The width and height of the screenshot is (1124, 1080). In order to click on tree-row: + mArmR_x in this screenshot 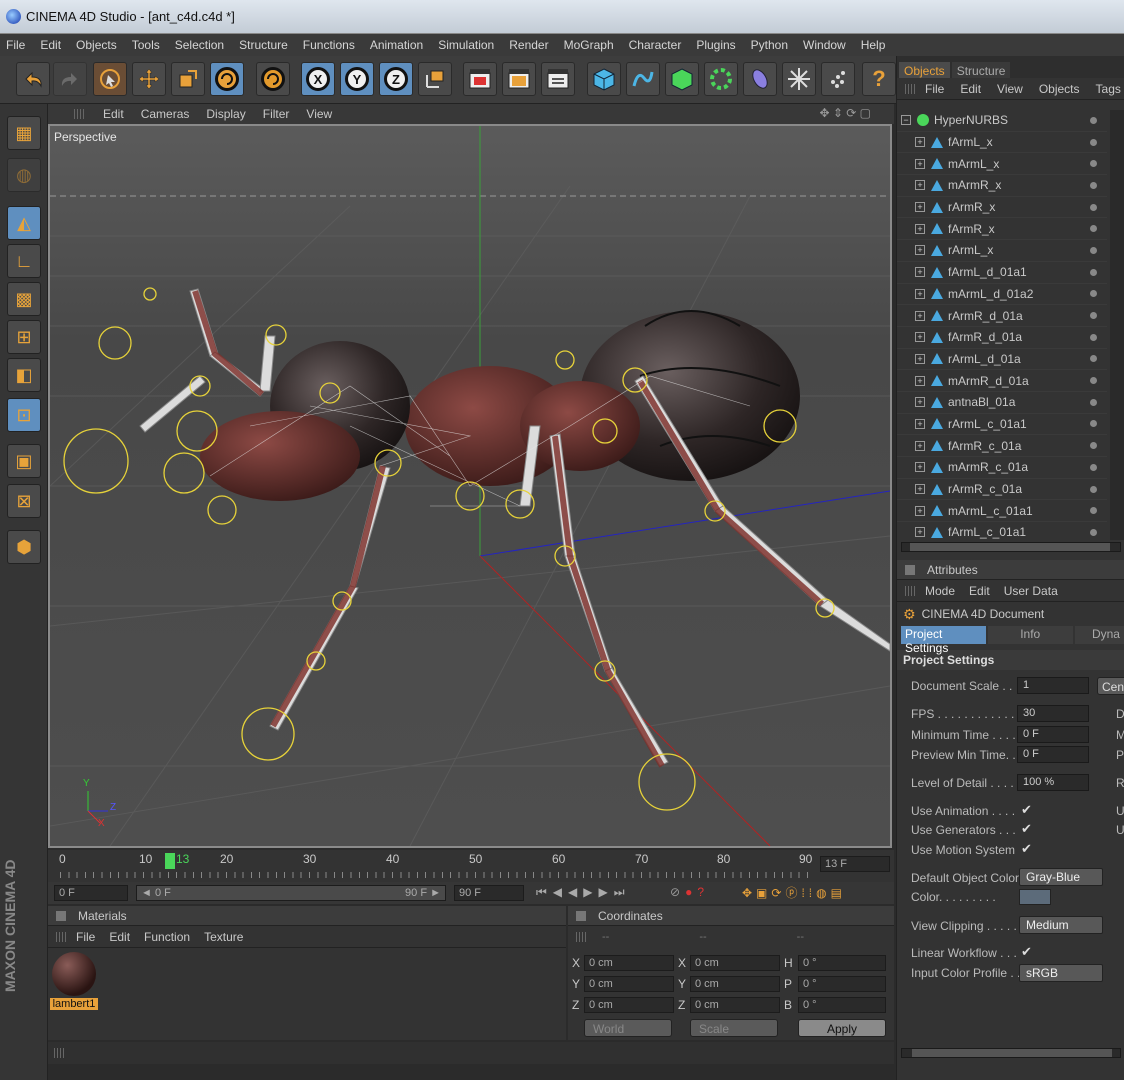, I will do `click(1002, 186)`.